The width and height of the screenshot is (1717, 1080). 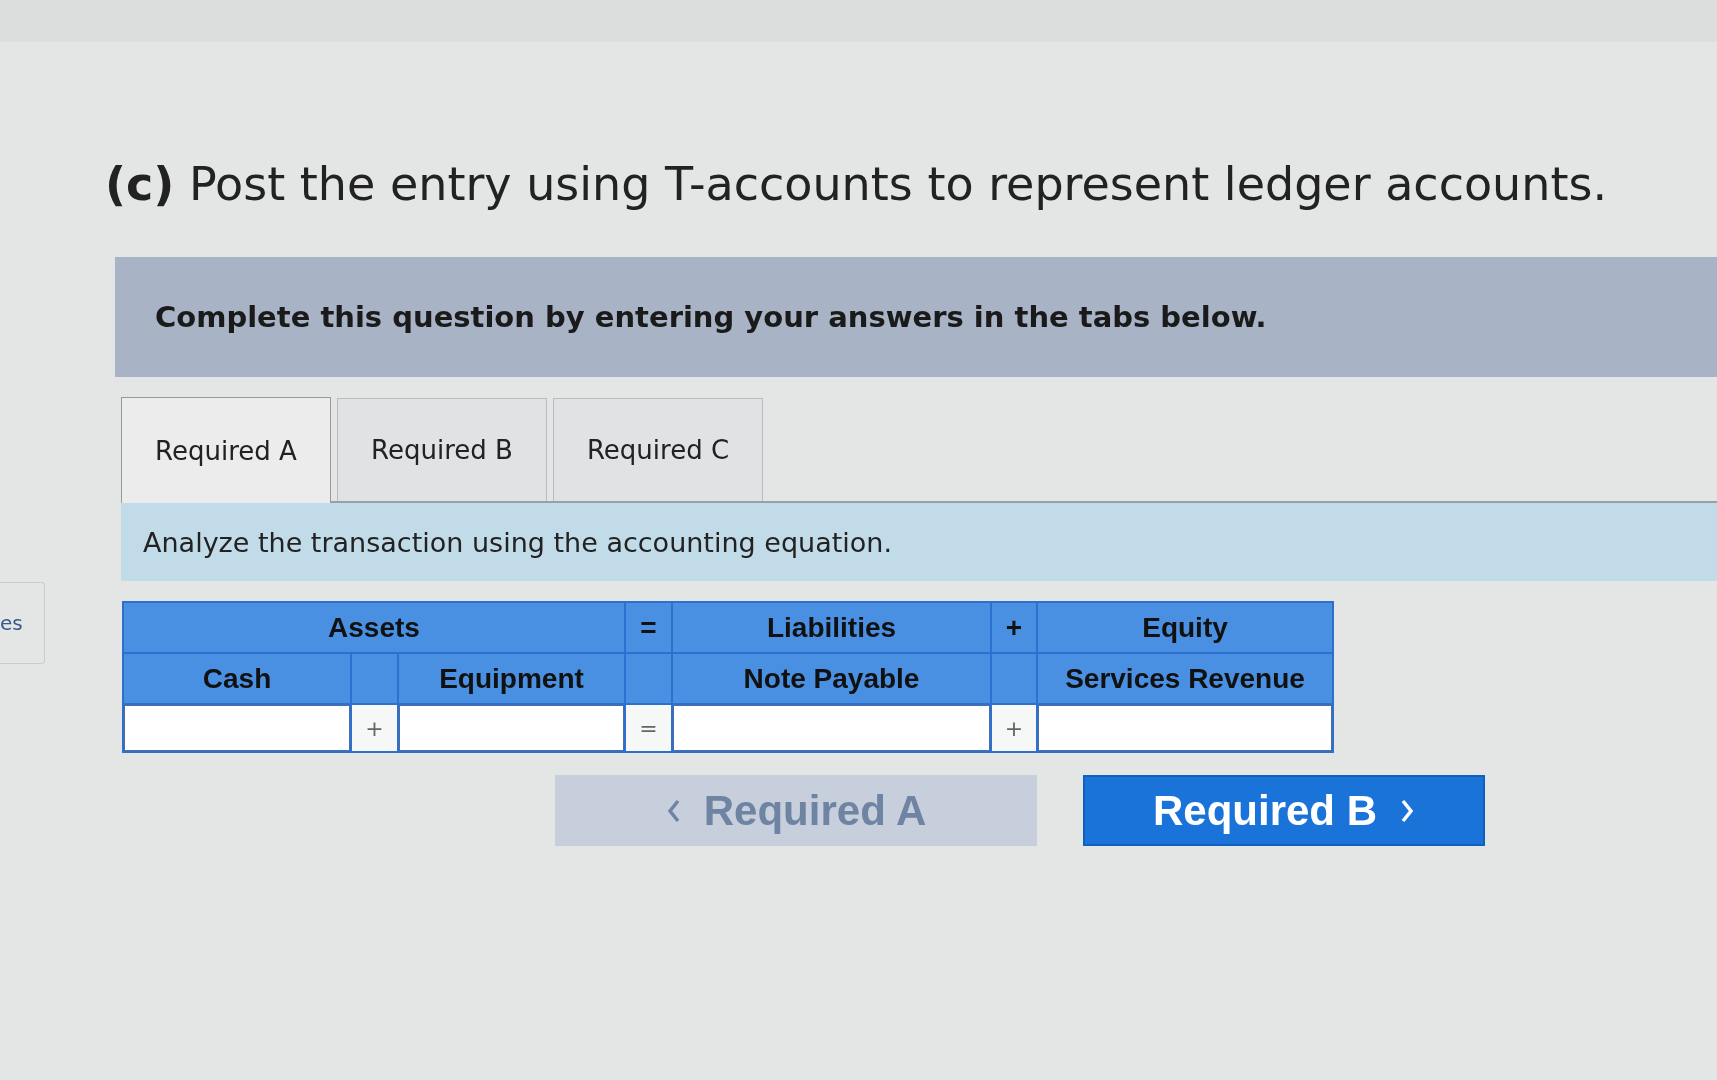 I want to click on column-heading: Services Revenue, so click(x=1185, y=678).